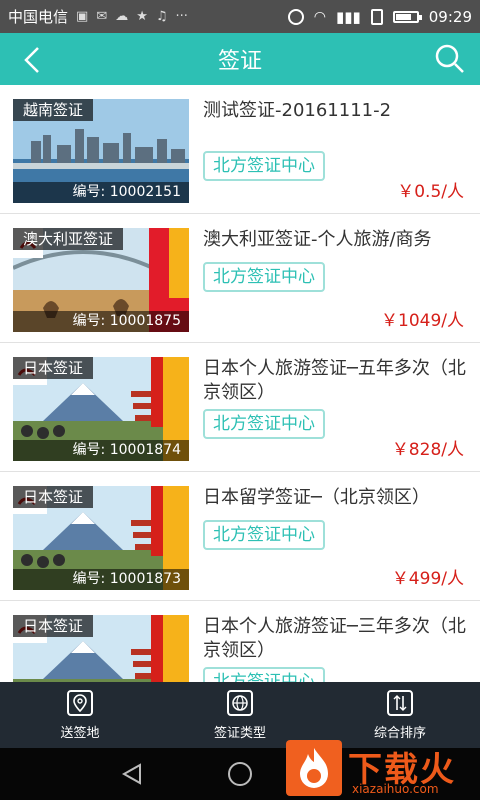  I want to click on visa-thumbnail: 日本签证, so click(101, 648).